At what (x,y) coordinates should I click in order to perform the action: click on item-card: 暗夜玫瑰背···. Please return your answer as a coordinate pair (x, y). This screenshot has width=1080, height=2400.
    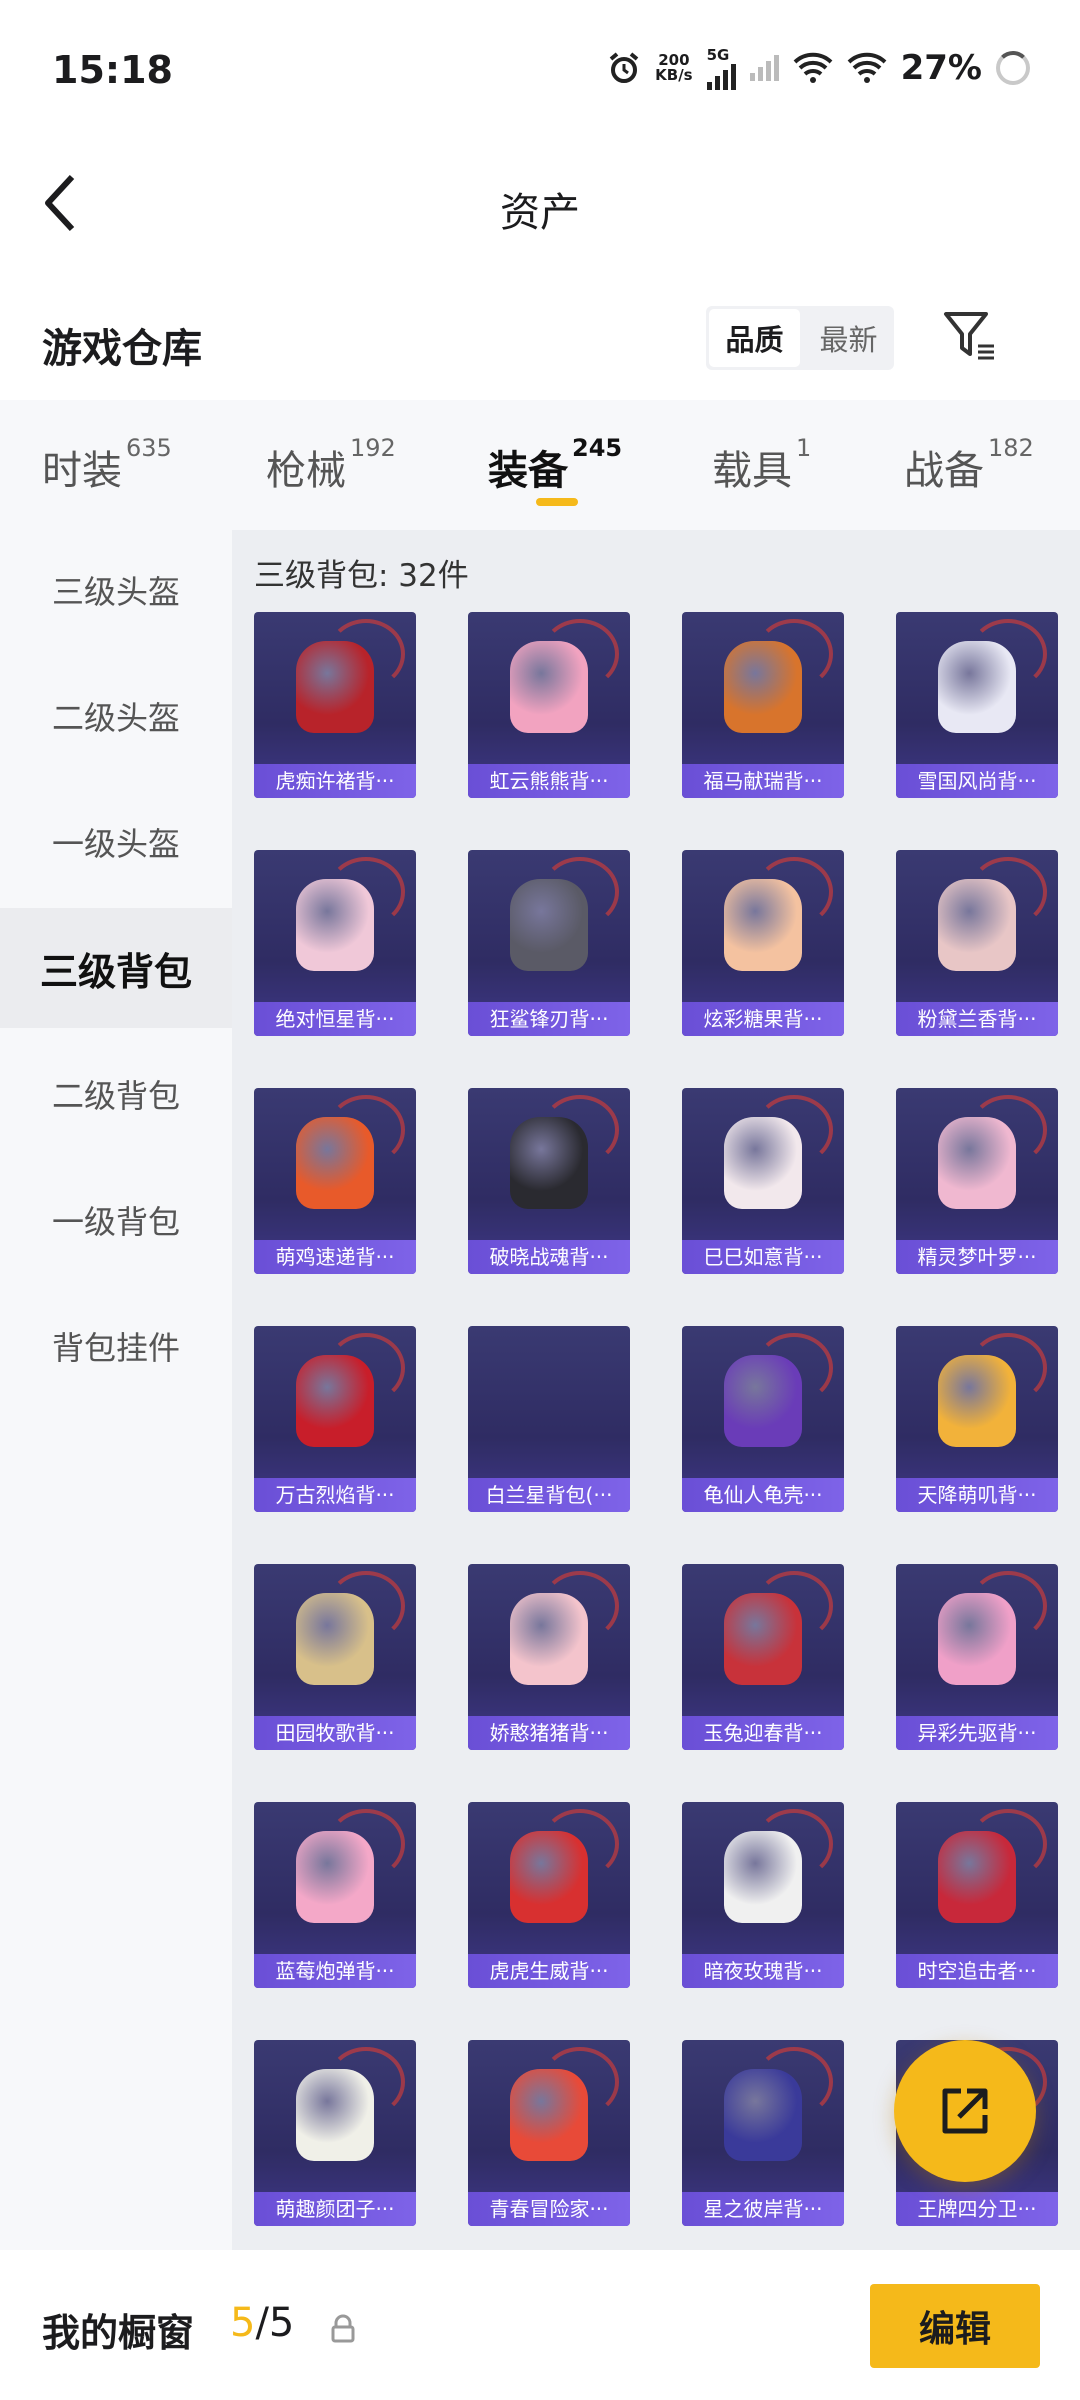
    Looking at the image, I should click on (763, 1895).